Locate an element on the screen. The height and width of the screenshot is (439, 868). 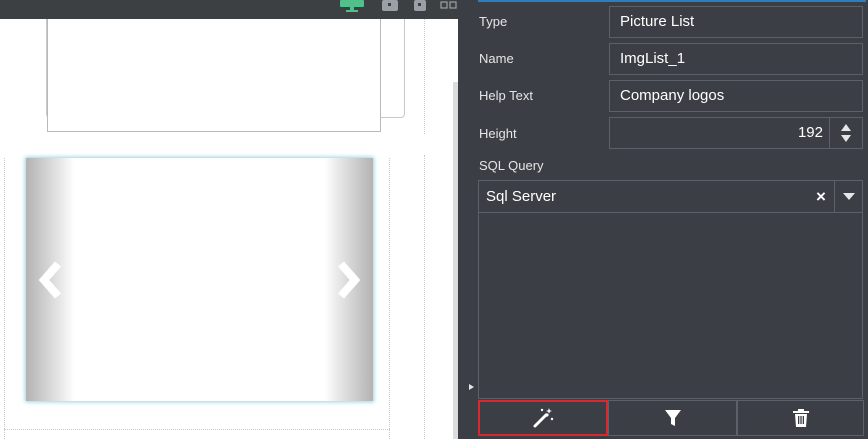
clear-x-icon: × is located at coordinates (821, 196).